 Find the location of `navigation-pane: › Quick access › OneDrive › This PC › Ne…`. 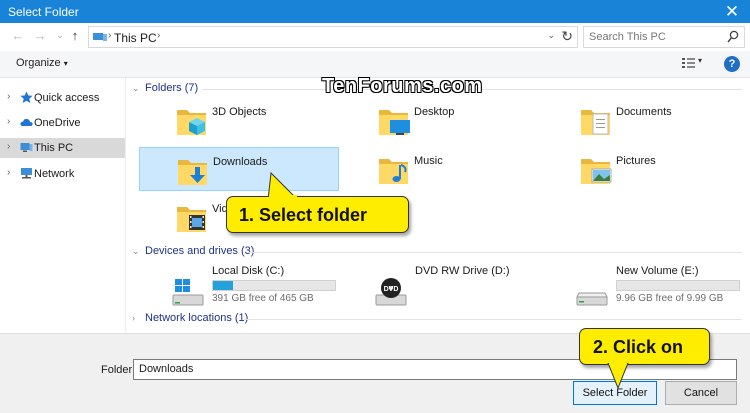

navigation-pane: › Quick access › OneDrive › This PC › Ne… is located at coordinates (63, 205).